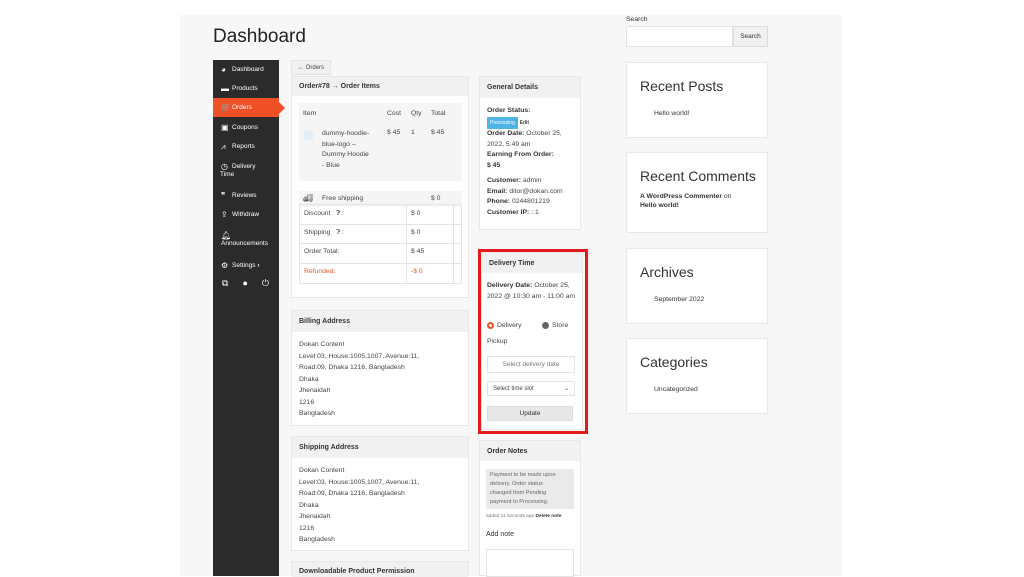 The width and height of the screenshot is (1024, 577). Describe the element at coordinates (698, 176) in the screenshot. I see `recent-comments-title: Recent Comments` at that location.